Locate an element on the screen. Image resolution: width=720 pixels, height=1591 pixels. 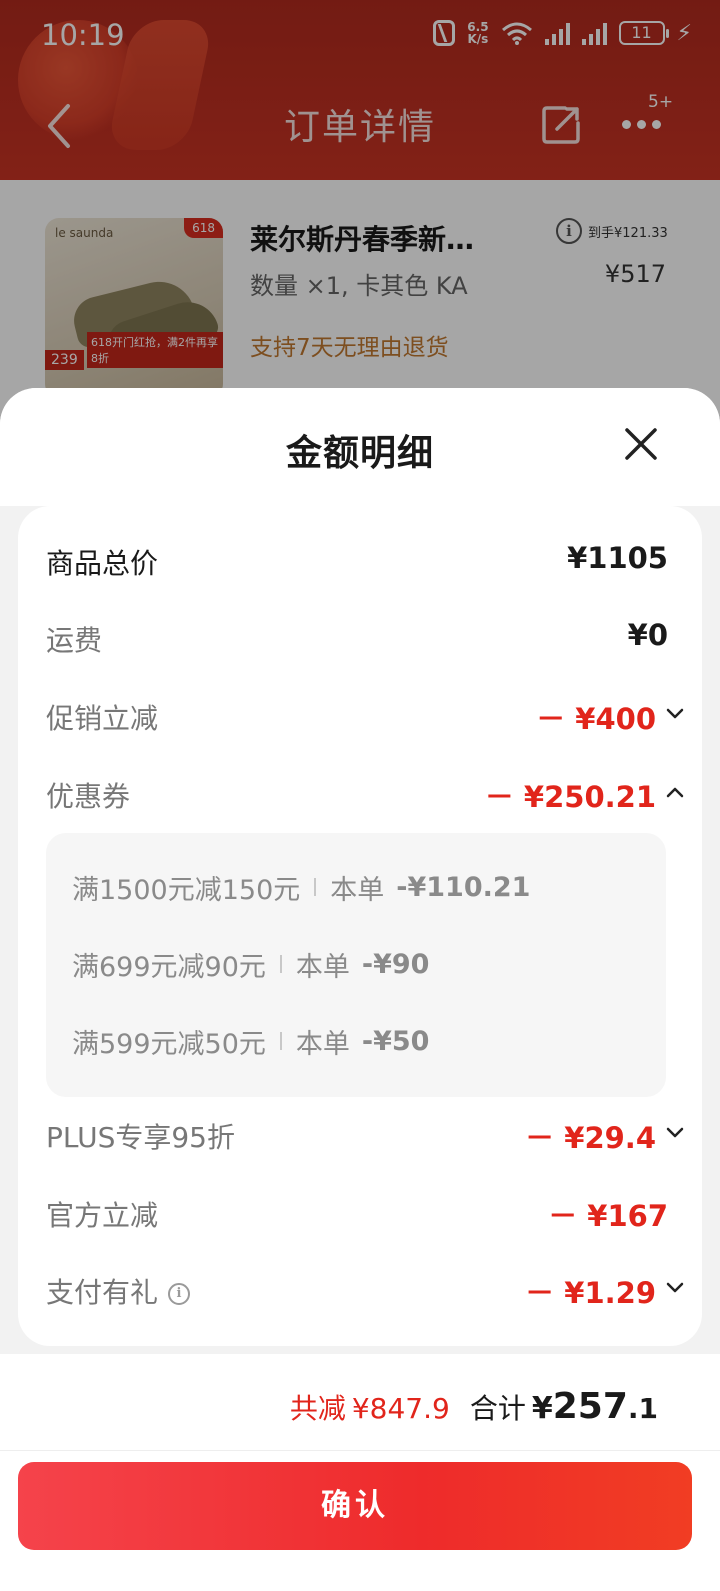
row-promotion: 促销立减 － ¥400 is located at coordinates (369, 716).